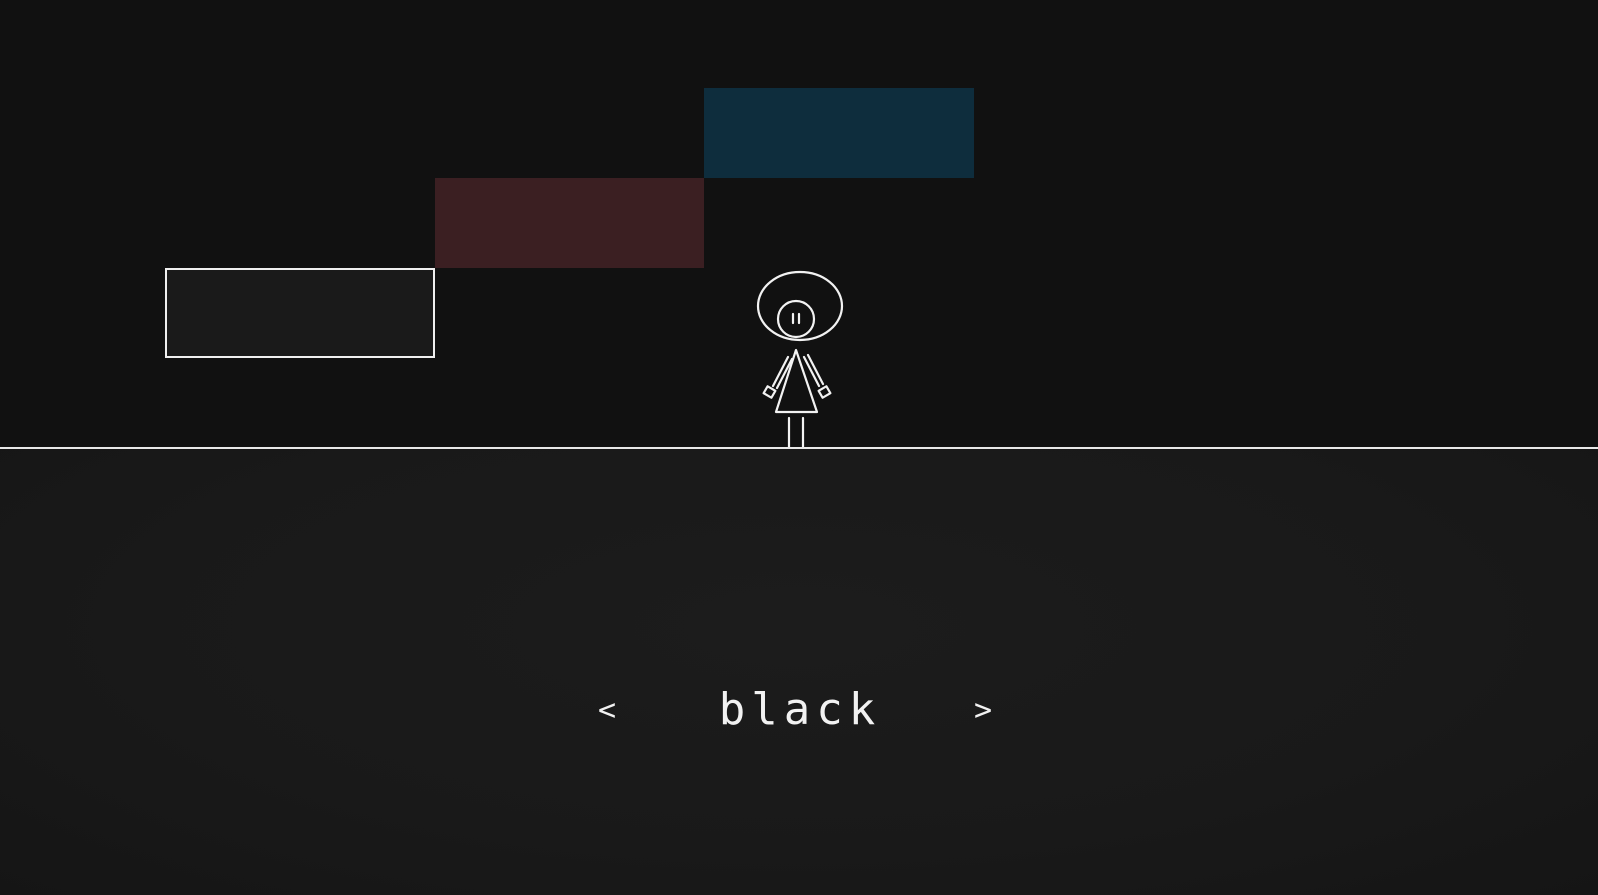 The height and width of the screenshot is (895, 1598). I want to click on color-selector: < black >, so click(800, 719).